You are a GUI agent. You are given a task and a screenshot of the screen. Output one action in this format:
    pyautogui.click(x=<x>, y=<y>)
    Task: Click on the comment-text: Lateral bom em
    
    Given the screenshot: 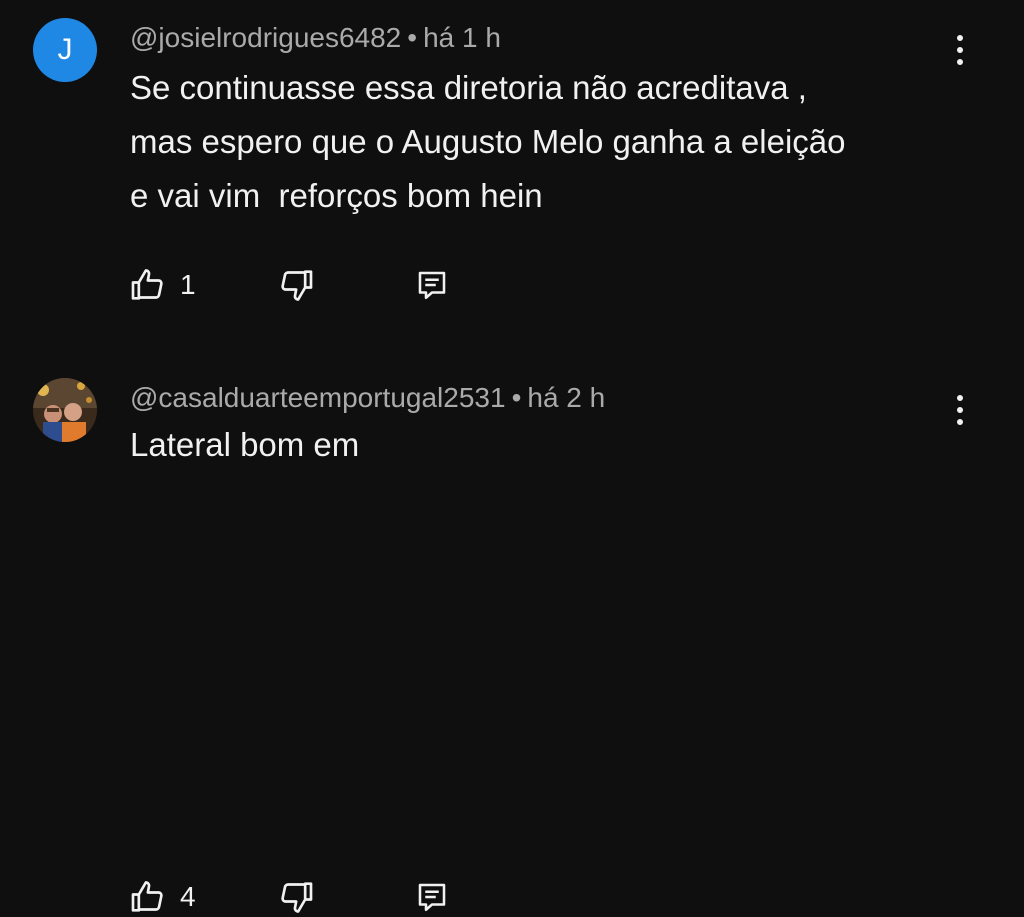 What is the action you would take?
    pyautogui.click(x=244, y=445)
    